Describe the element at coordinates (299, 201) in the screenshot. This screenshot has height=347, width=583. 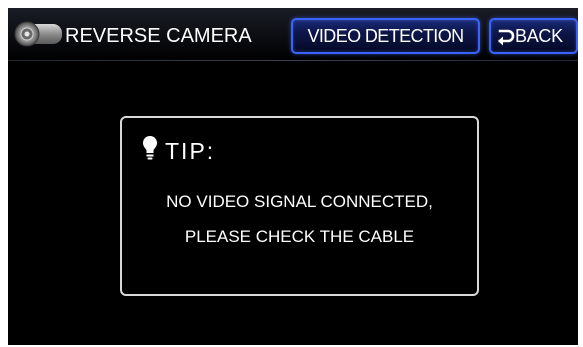
I see `tip-message-line: NO VIDEO SIGNAL CONNECTED,` at that location.